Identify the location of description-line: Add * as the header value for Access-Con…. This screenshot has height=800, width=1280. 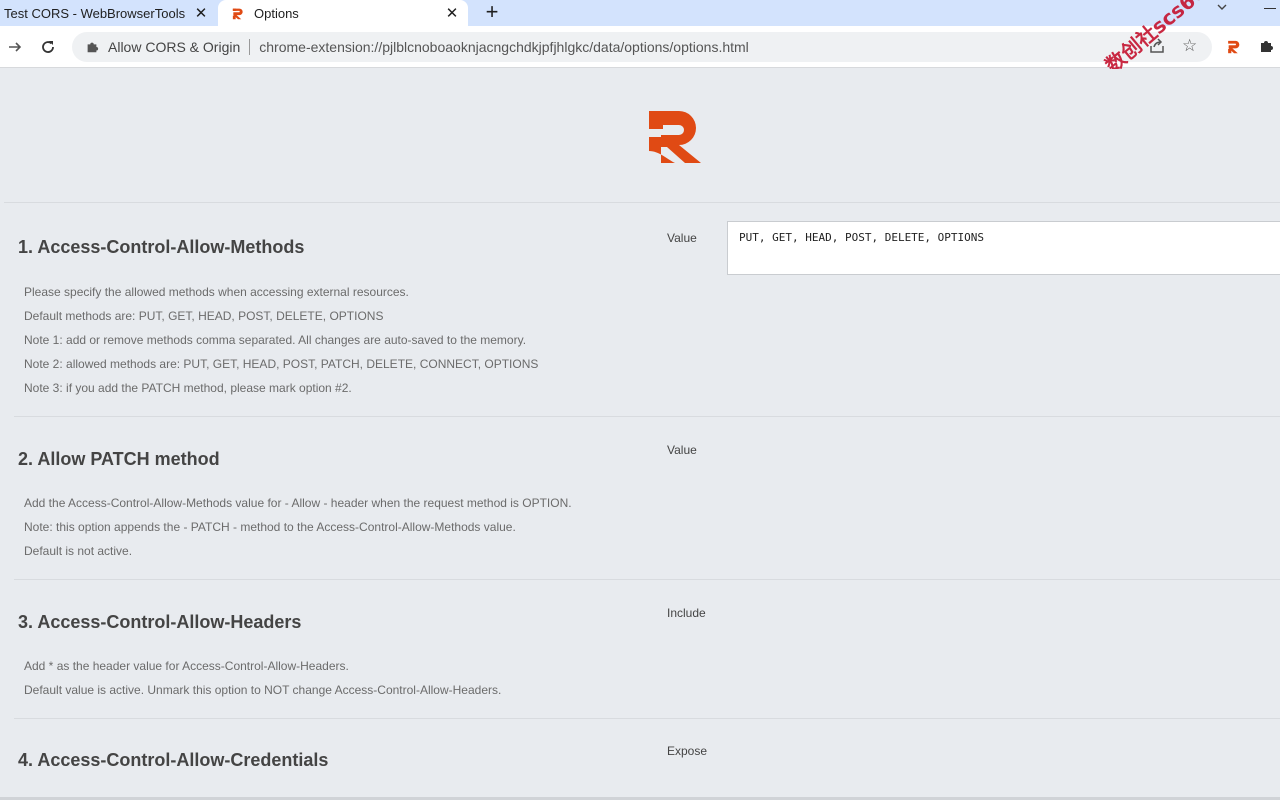
(186, 666).